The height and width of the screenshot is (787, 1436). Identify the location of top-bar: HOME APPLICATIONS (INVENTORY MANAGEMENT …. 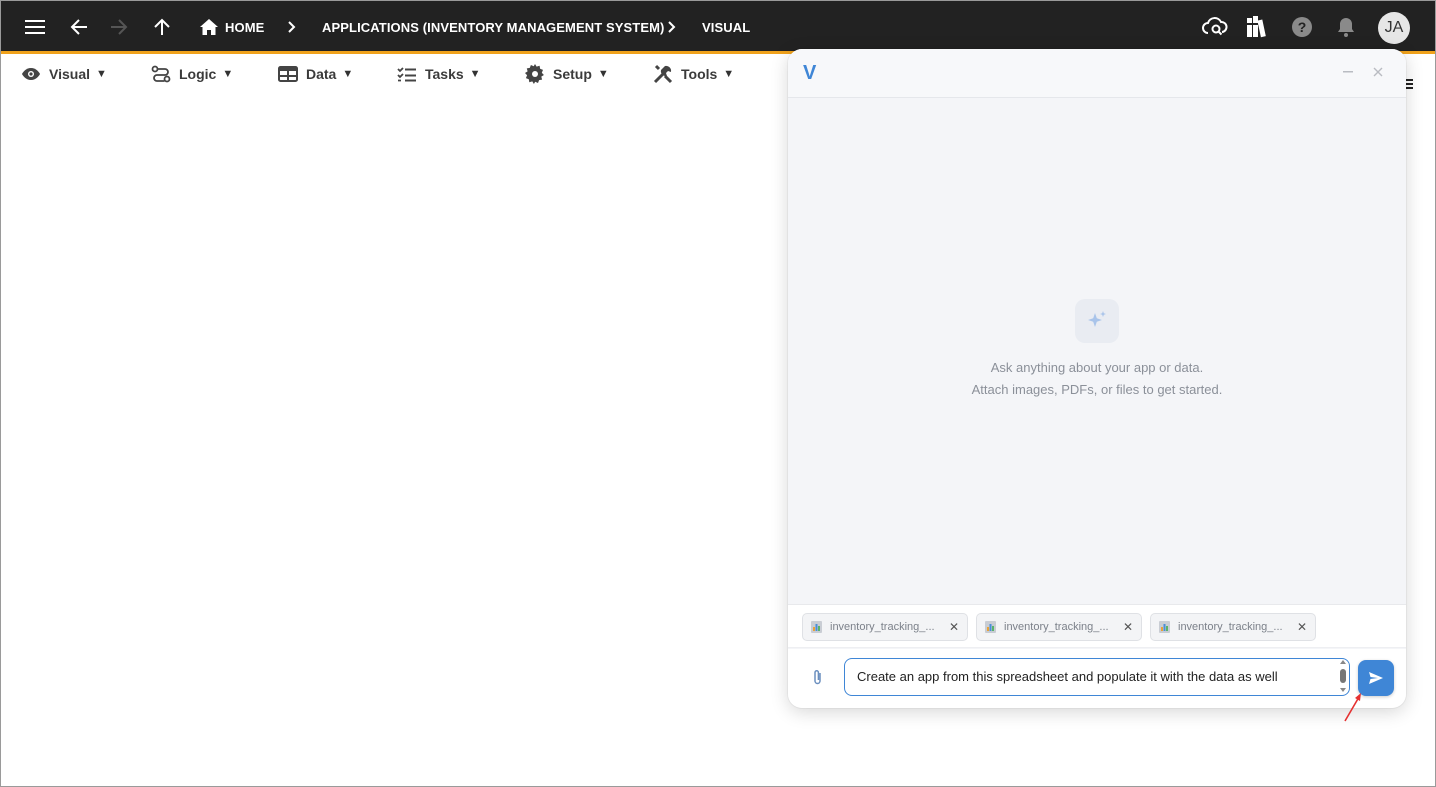
(718, 27).